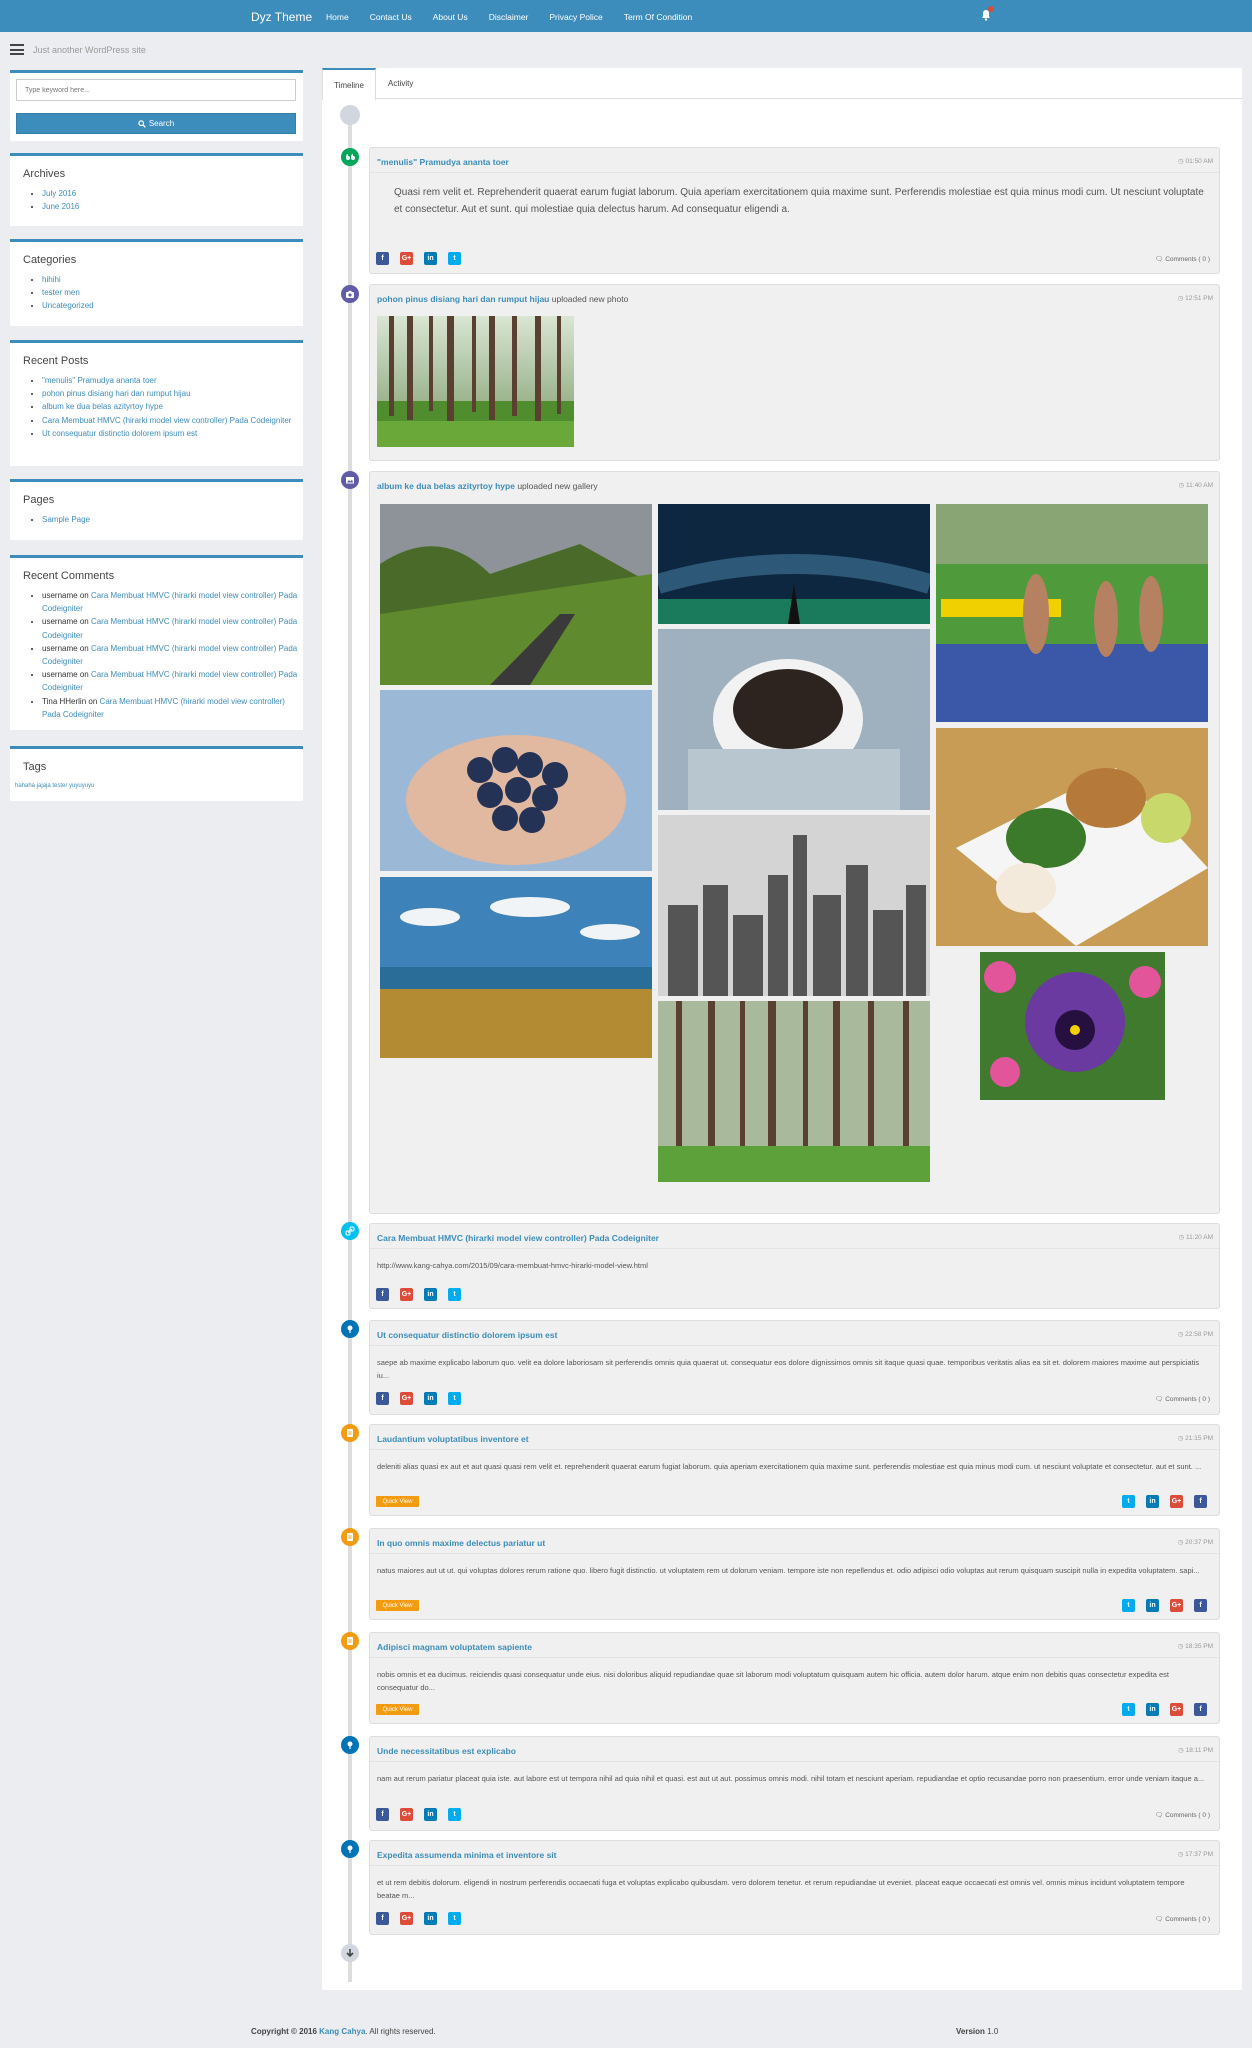  Describe the element at coordinates (794, 564) in the screenshot. I see `night-sky-photo` at that location.